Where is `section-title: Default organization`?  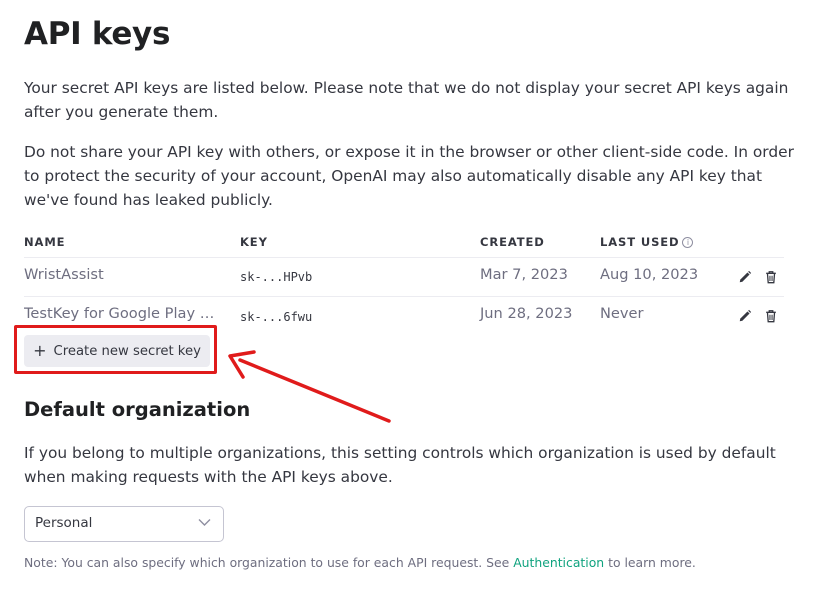
section-title: Default organization is located at coordinates (137, 409).